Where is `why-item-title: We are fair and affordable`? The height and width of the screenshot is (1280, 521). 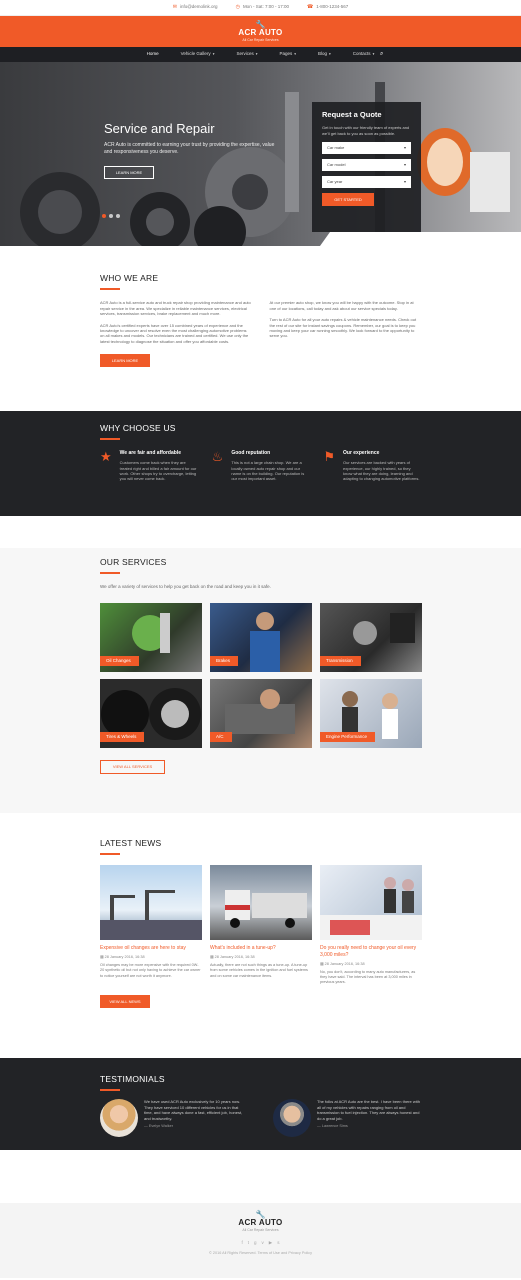 why-item-title: We are fair and affordable is located at coordinates (150, 453).